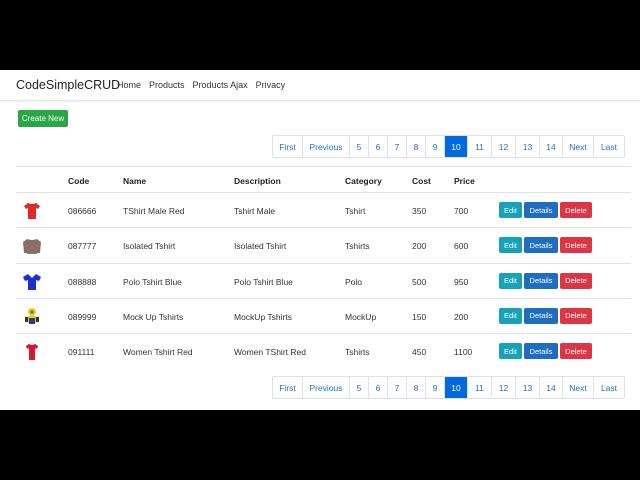 This screenshot has height=480, width=640. Describe the element at coordinates (82, 246) in the screenshot. I see `cell-code: 087777` at that location.